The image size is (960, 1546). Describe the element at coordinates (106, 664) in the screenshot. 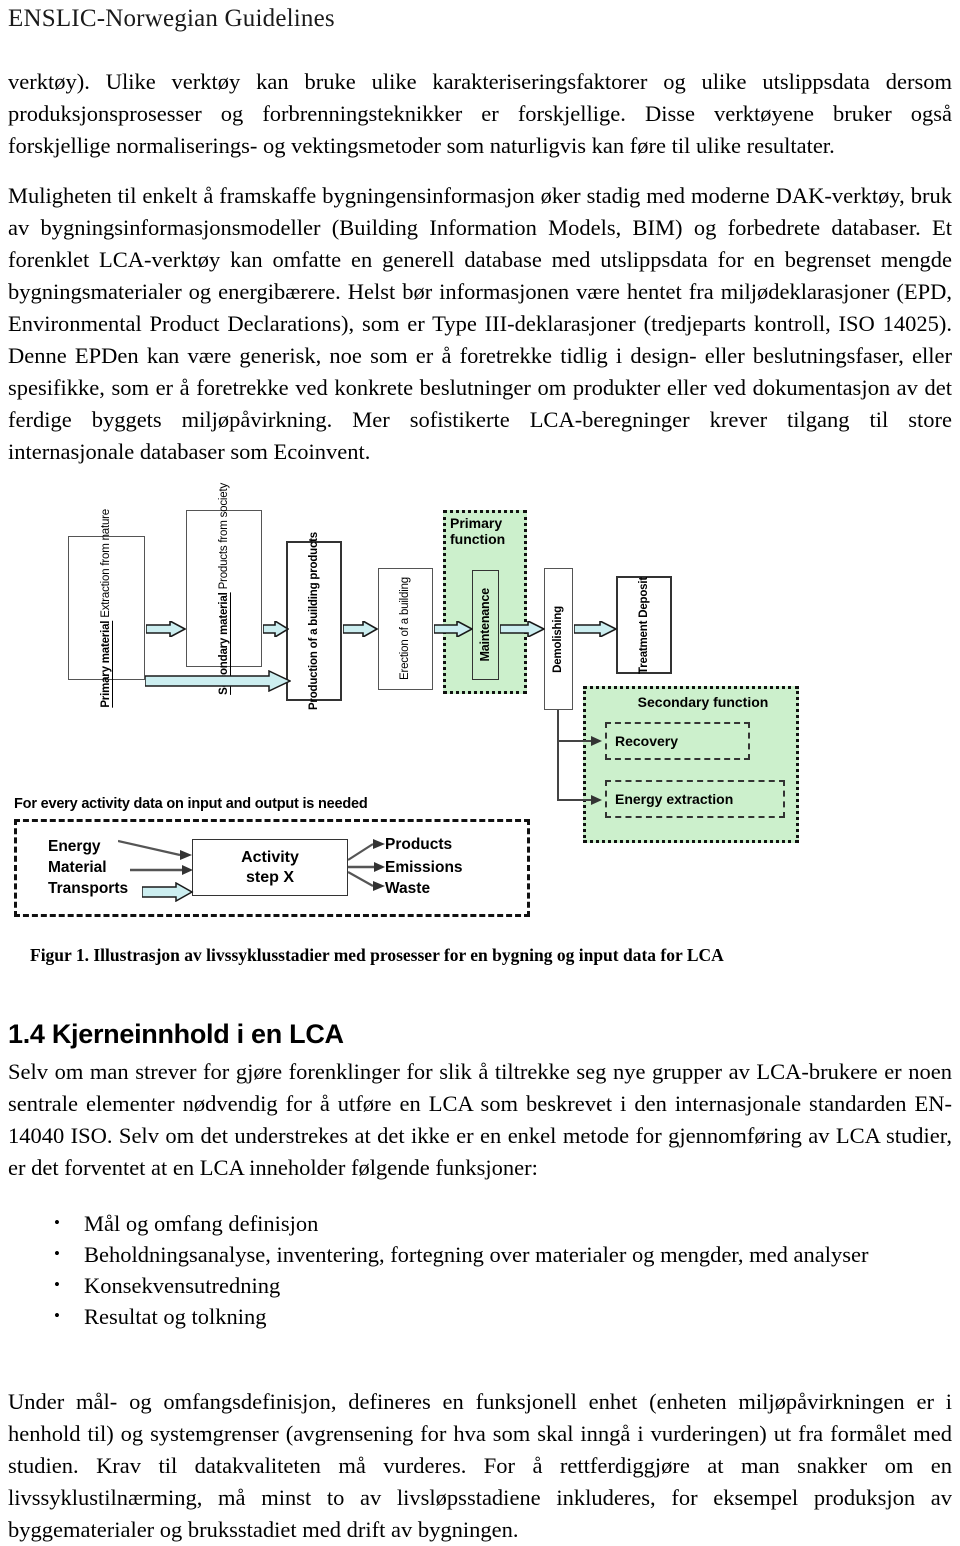

I see `stage-primary-material-line1: Primary material` at that location.